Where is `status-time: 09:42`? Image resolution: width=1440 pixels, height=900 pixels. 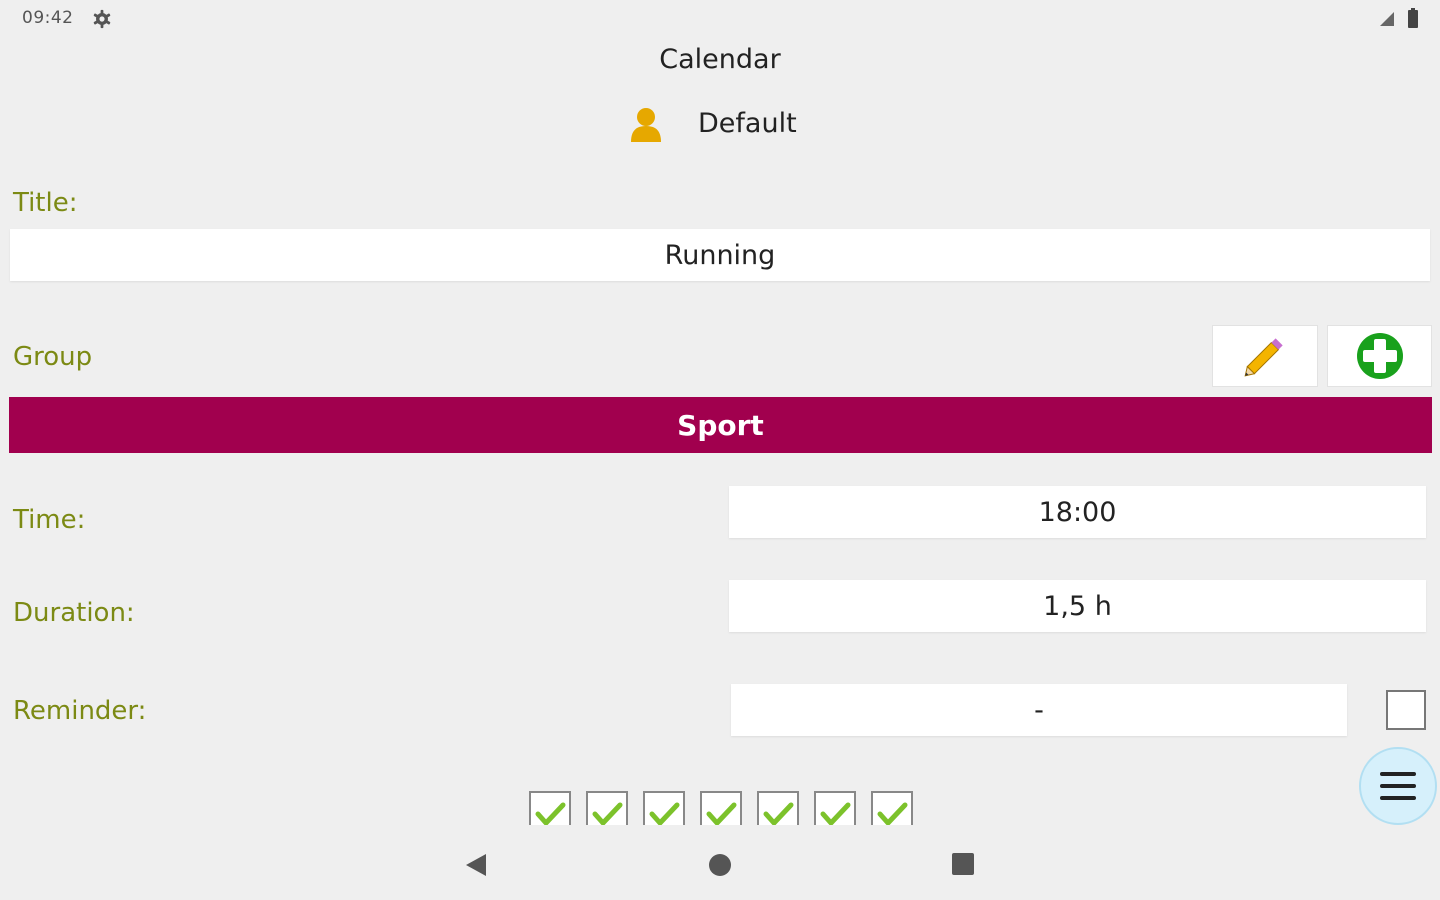 status-time: 09:42 is located at coordinates (48, 18).